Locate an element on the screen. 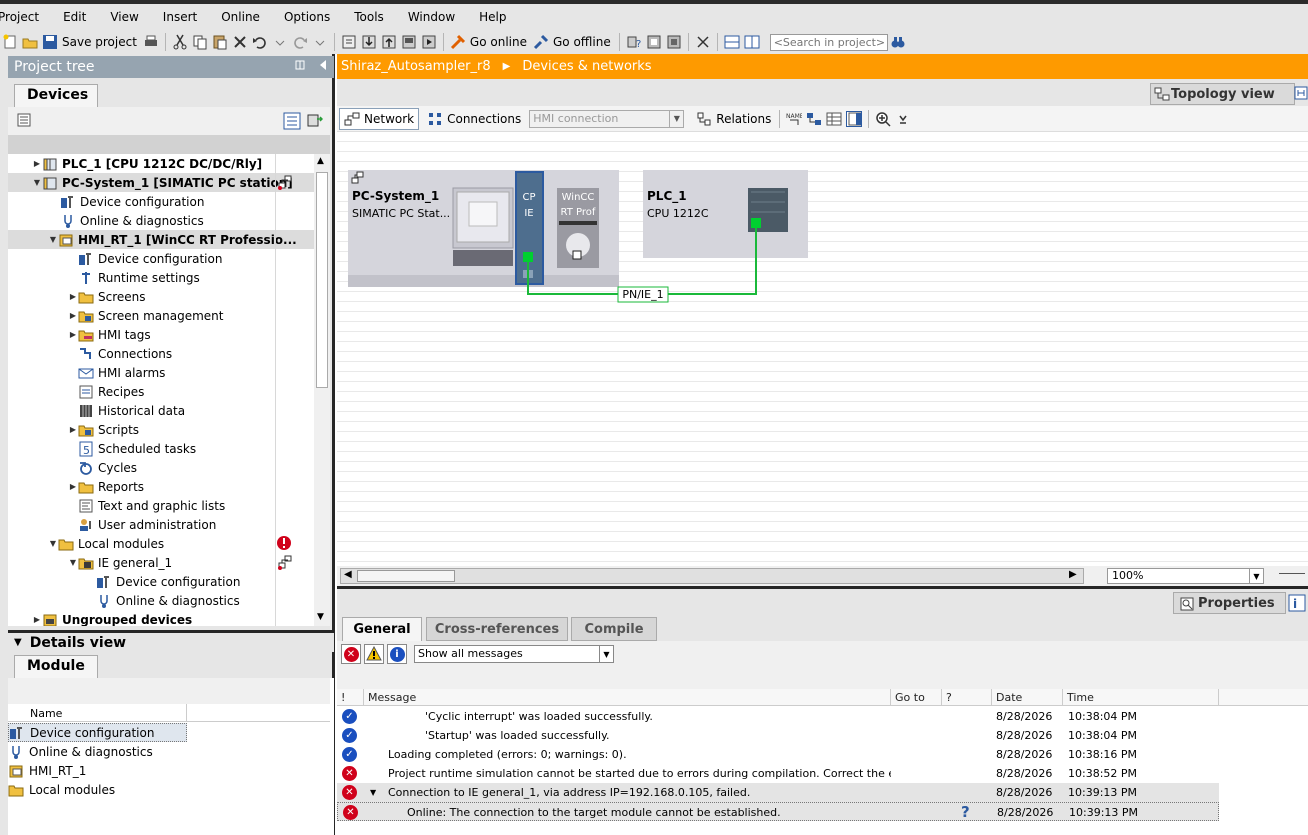 The image size is (1308, 835). tree-item-hmi-alarms: HMI alarms is located at coordinates (161, 372).